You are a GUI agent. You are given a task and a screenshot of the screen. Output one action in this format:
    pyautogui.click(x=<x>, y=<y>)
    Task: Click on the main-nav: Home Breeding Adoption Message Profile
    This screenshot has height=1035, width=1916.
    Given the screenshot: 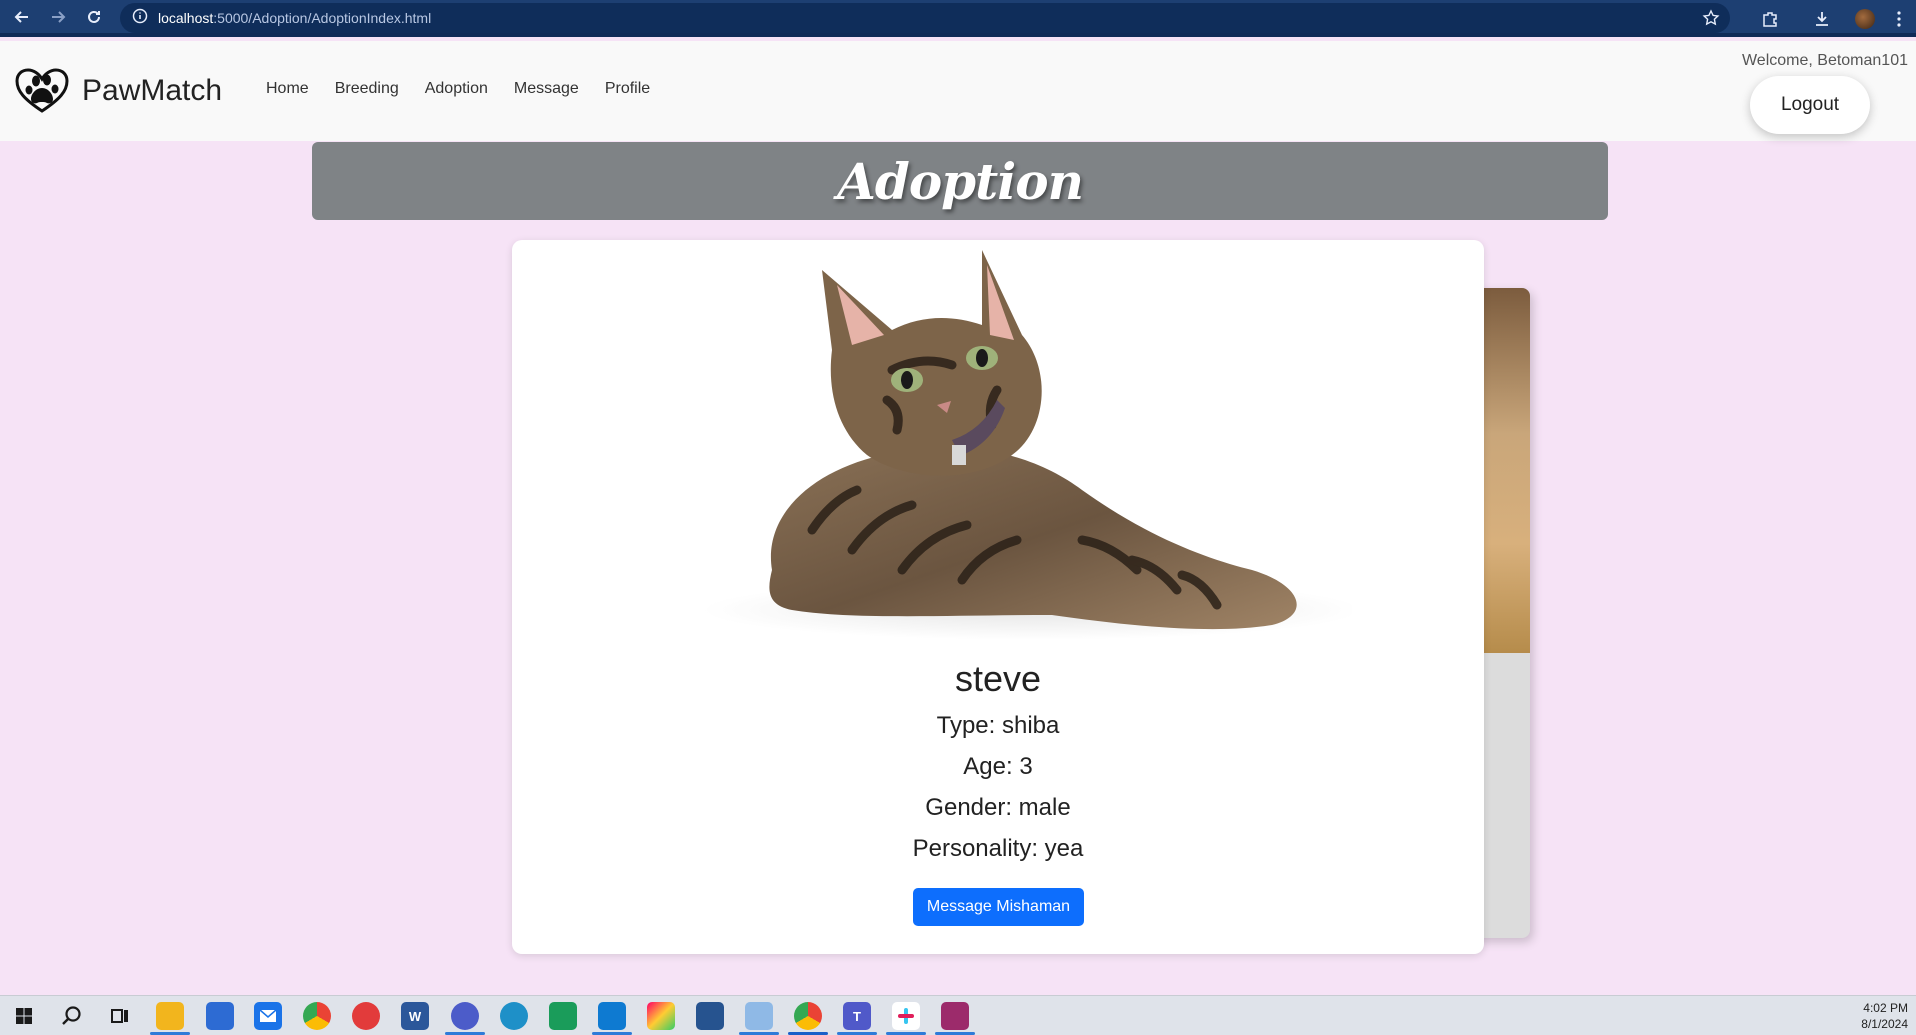 What is the action you would take?
    pyautogui.click(x=471, y=89)
    